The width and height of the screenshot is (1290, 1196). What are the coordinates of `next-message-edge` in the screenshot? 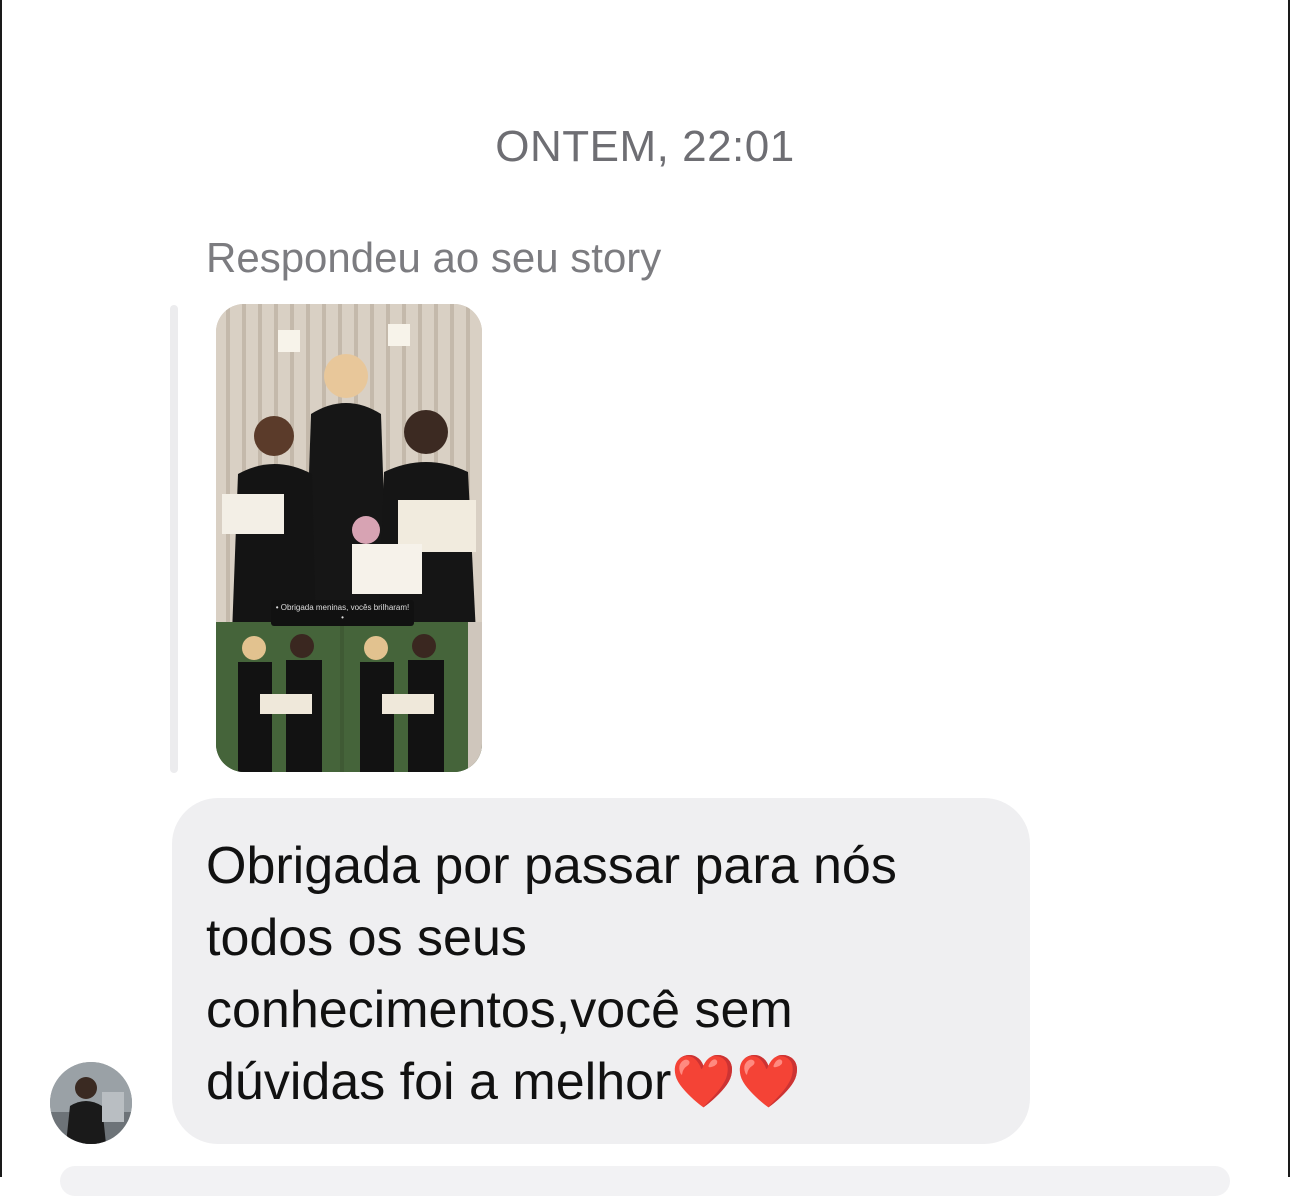 It's located at (645, 1181).